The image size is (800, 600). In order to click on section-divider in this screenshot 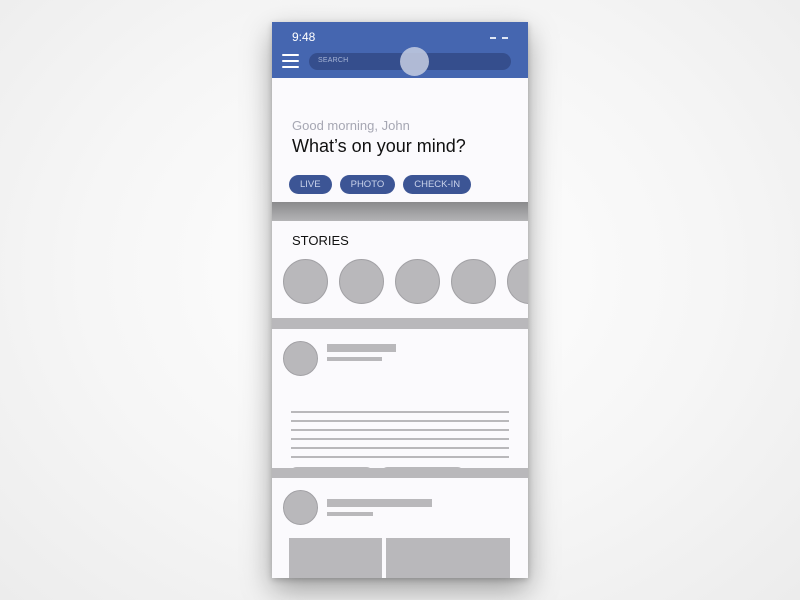, I will do `click(400, 211)`.